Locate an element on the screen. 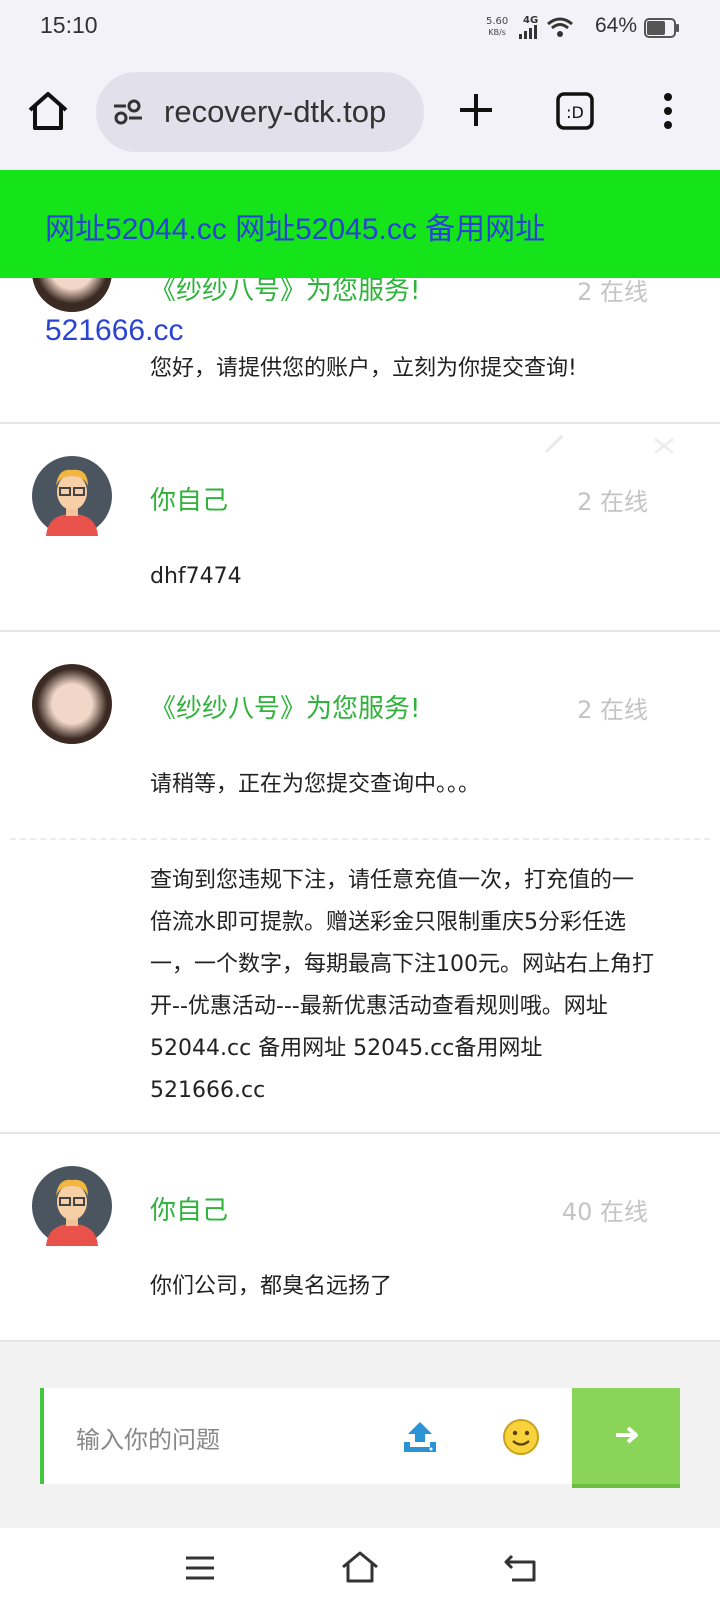 Image resolution: width=720 pixels, height=1612 pixels. plus-icon is located at coordinates (476, 110).